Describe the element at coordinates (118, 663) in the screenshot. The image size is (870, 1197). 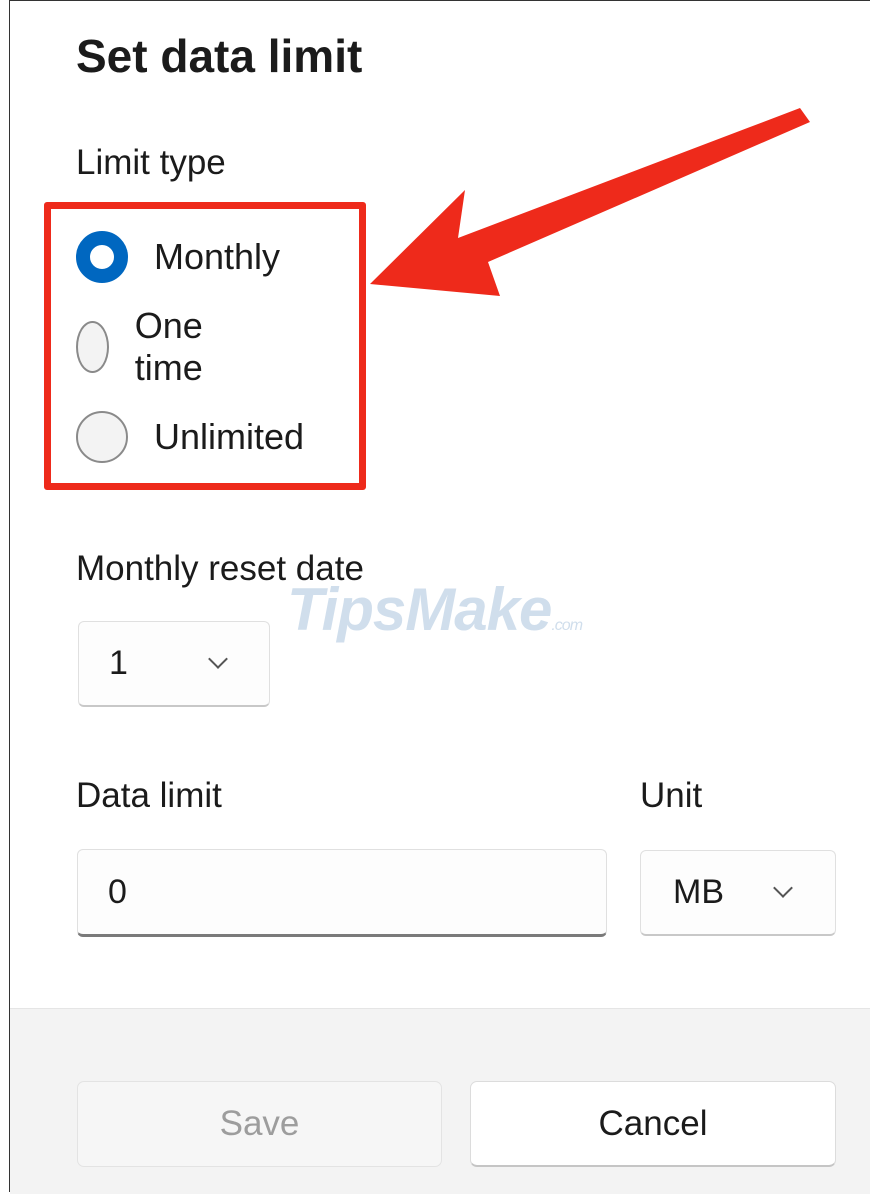
I see `reset-date-value: 1` at that location.